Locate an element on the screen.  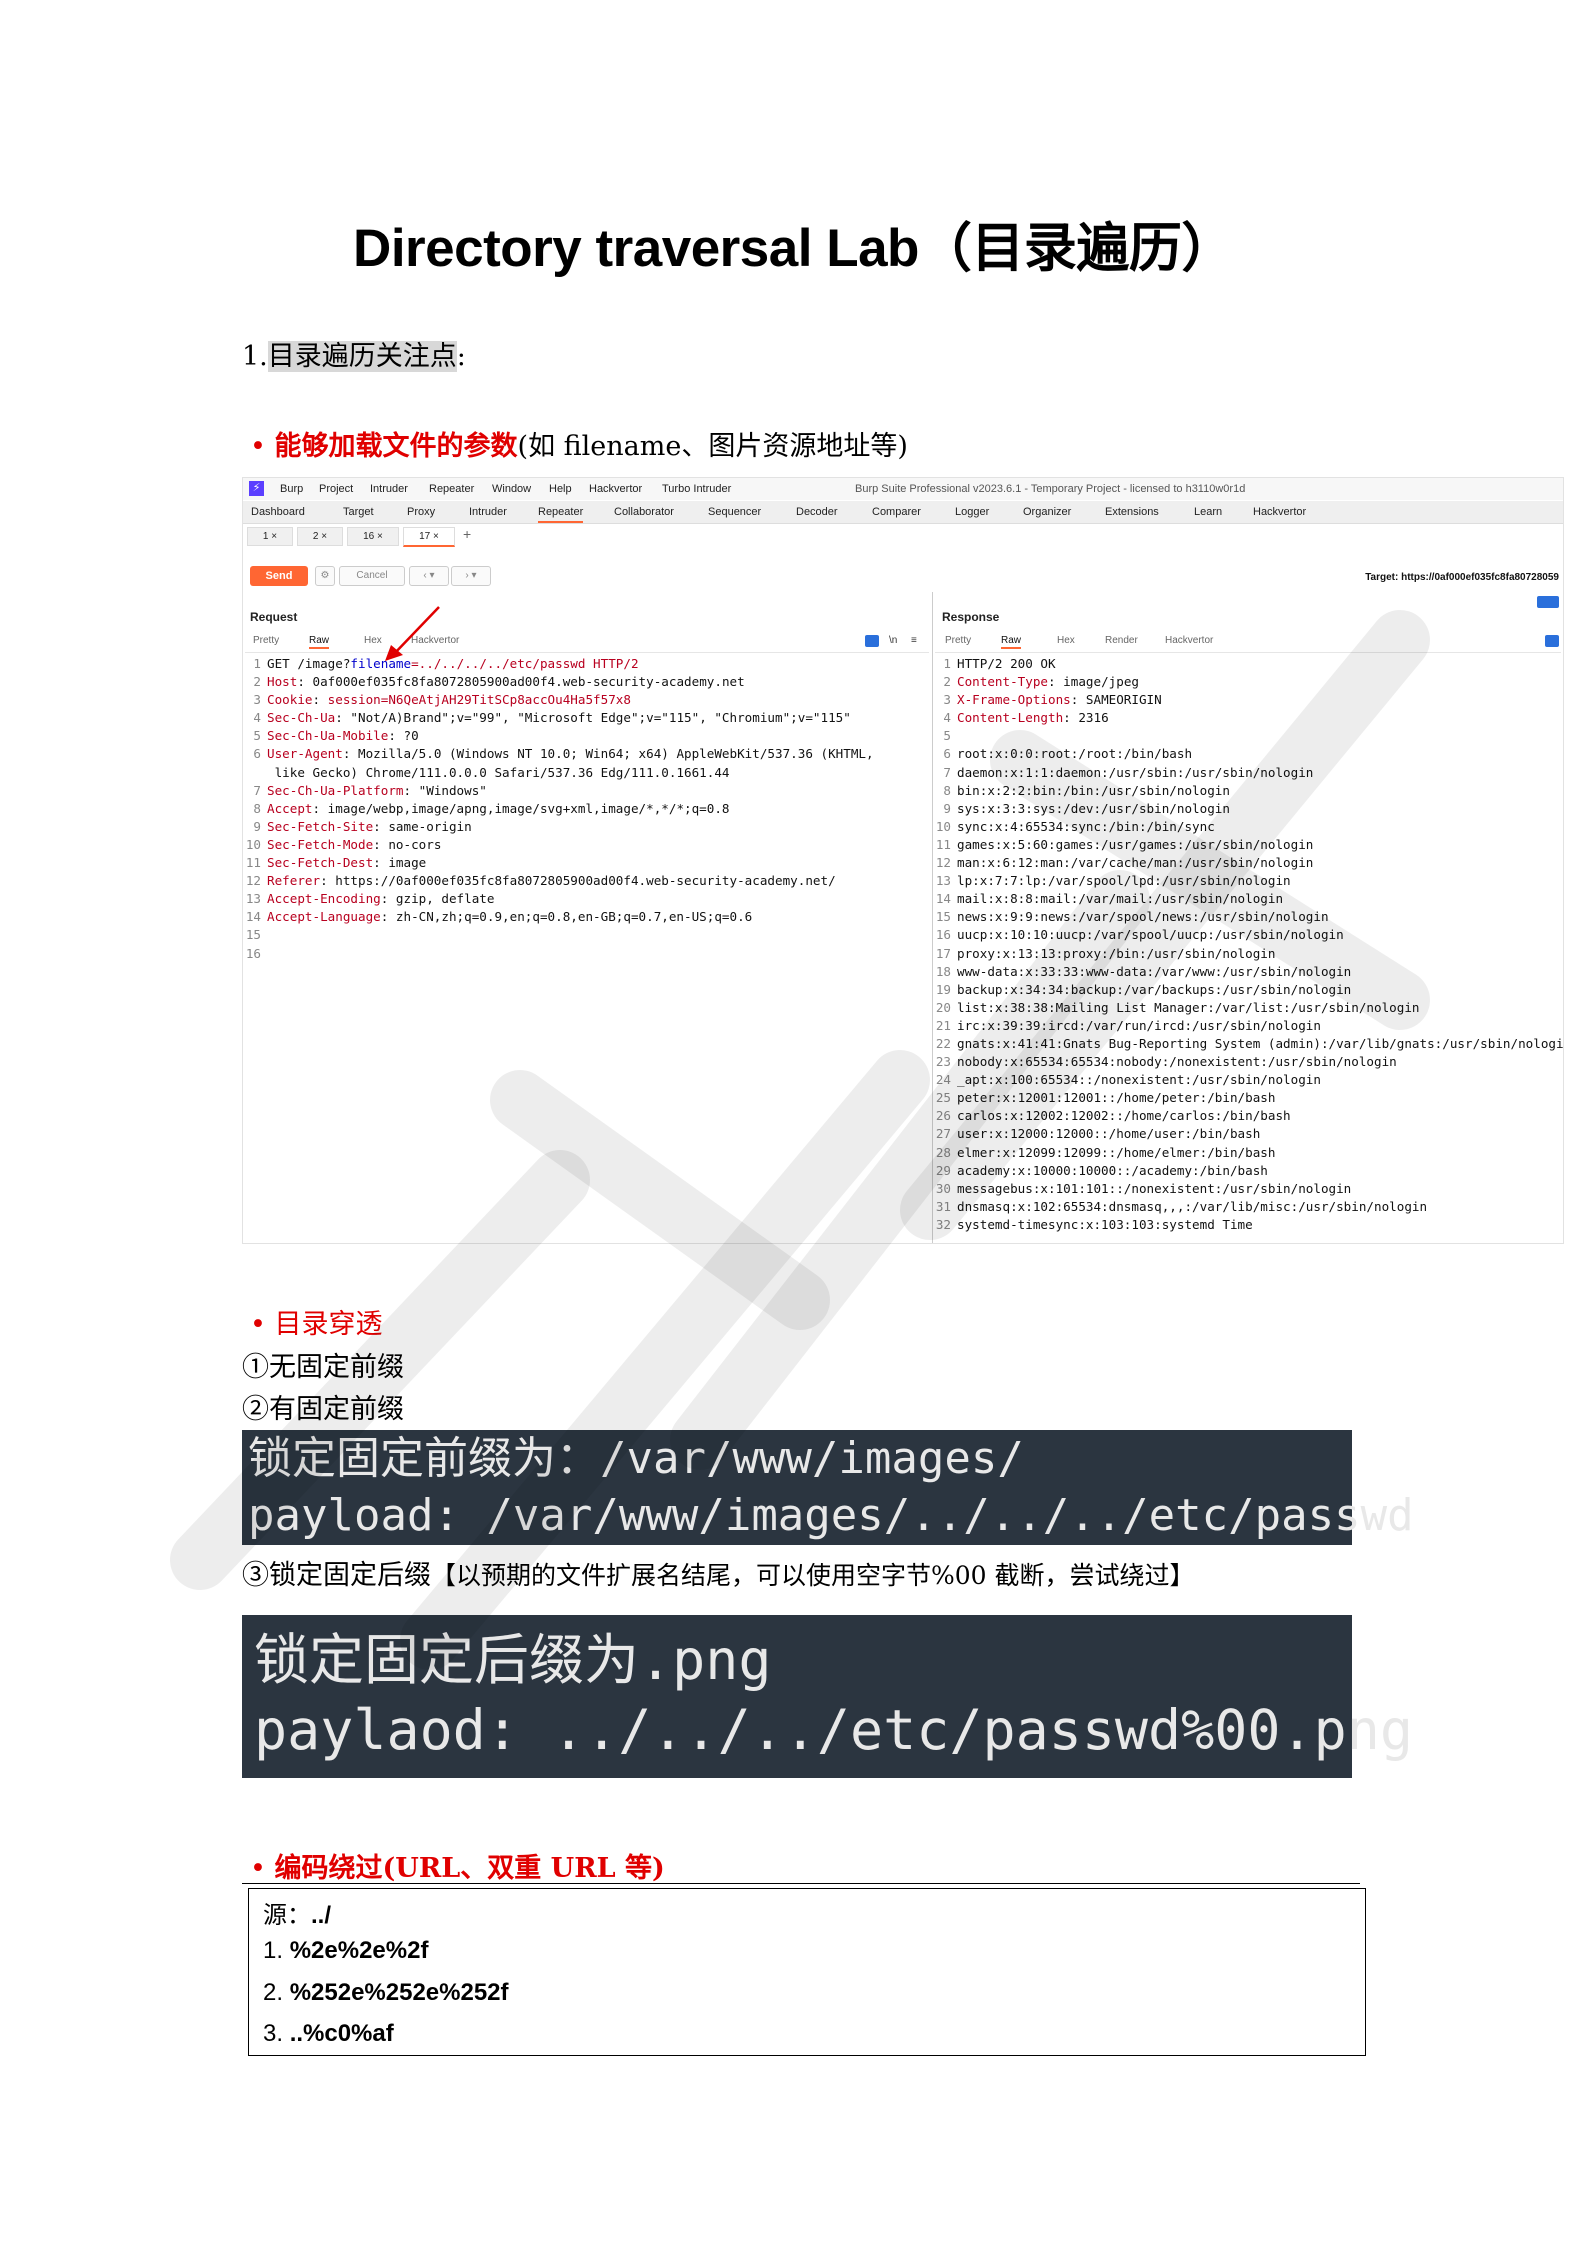
menu-burp: Burp is located at coordinates (291, 489).